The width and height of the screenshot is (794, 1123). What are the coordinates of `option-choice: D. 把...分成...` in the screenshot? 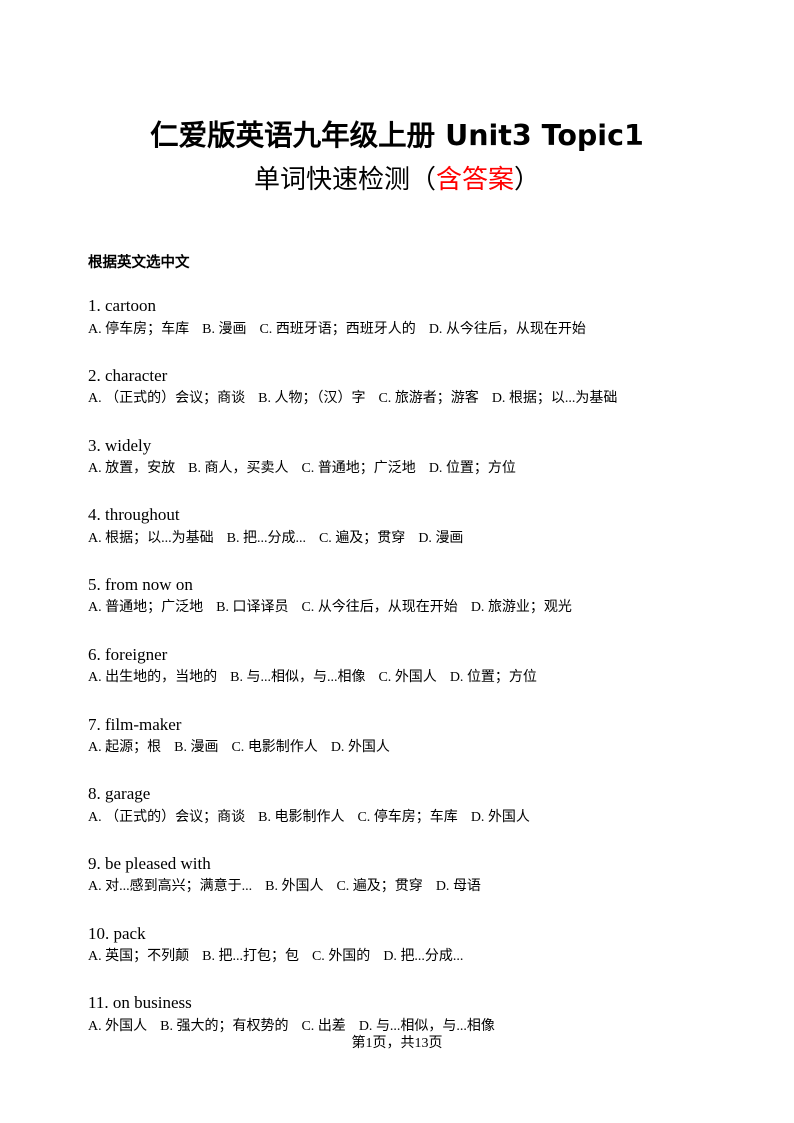 It's located at (423, 957).